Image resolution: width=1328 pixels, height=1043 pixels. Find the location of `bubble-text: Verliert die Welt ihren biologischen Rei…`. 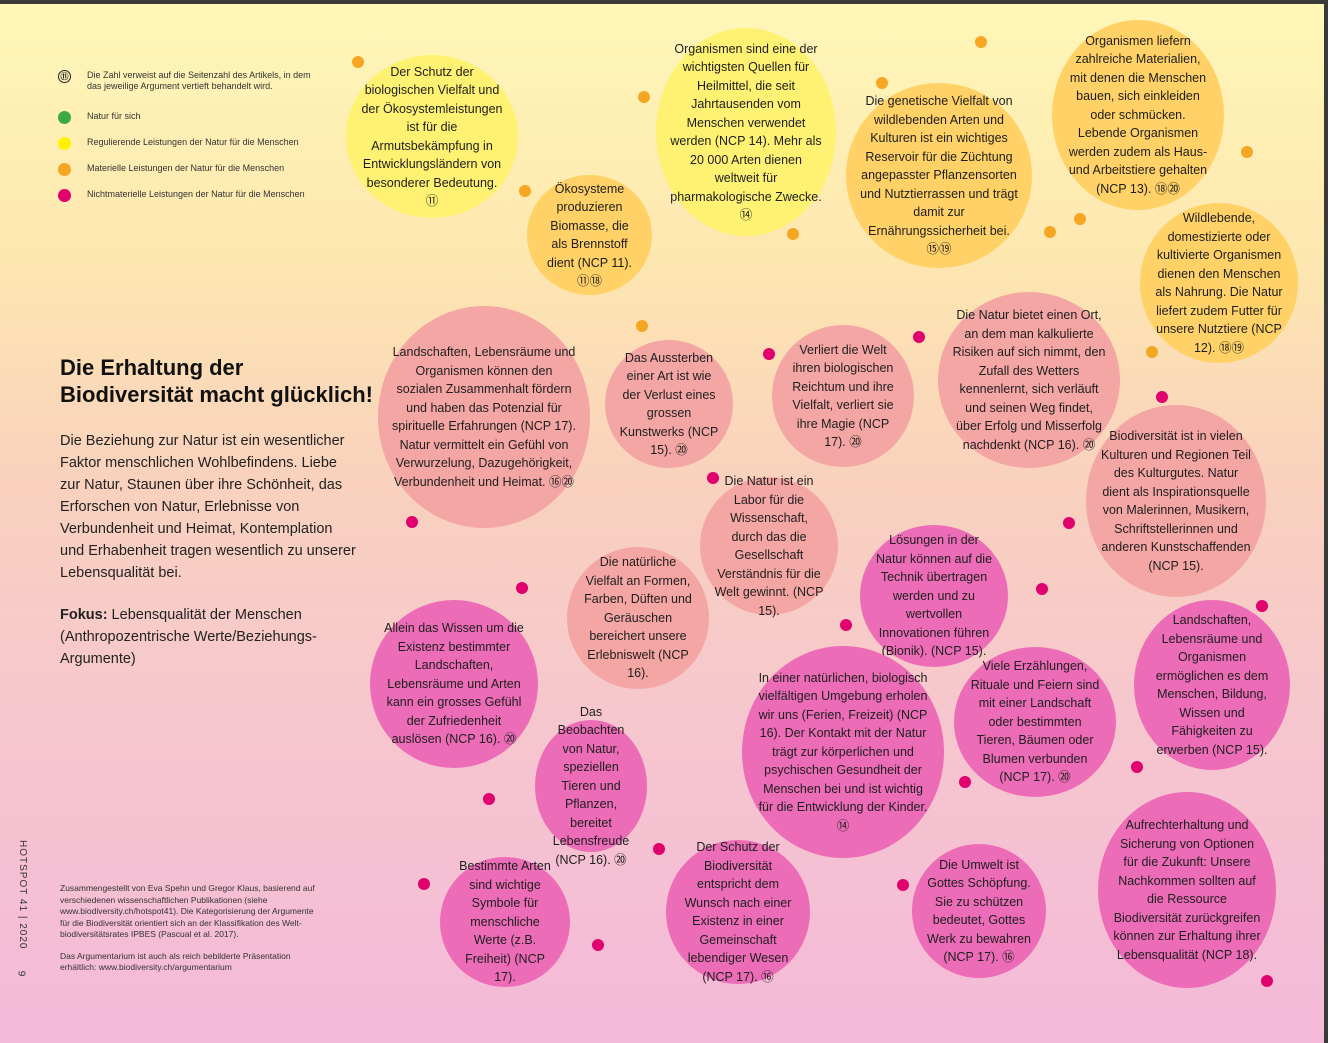

bubble-text: Verliert die Welt ihren biologischen Rei… is located at coordinates (843, 396).